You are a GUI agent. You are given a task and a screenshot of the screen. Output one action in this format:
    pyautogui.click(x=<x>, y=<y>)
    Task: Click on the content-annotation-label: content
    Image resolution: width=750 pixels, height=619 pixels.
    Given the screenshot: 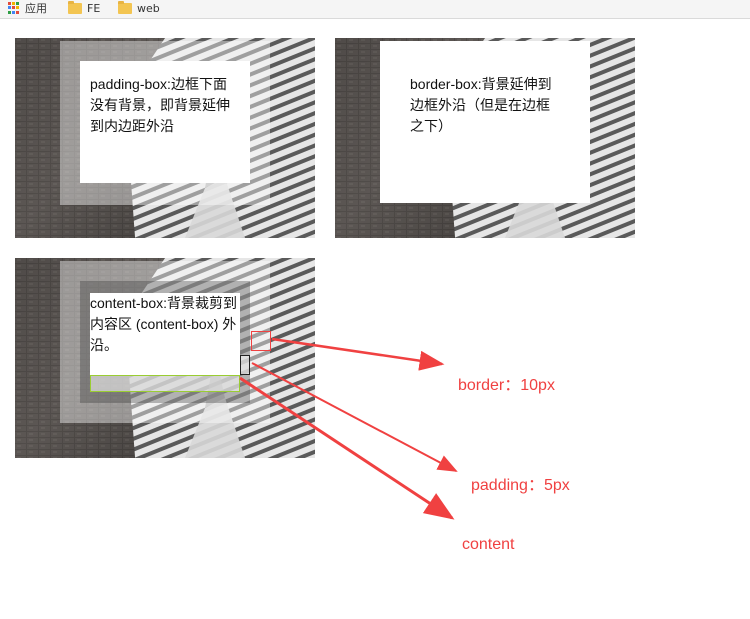 What is the action you would take?
    pyautogui.click(x=488, y=544)
    